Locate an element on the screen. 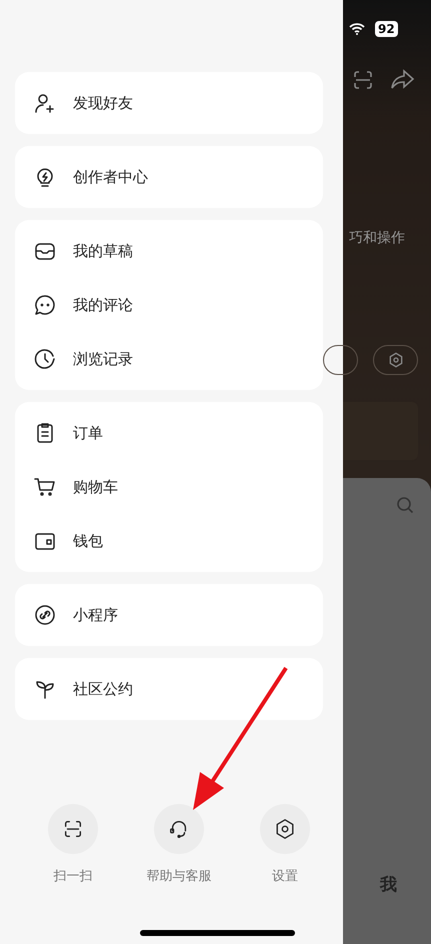  settings-pill-button is located at coordinates (395, 360).